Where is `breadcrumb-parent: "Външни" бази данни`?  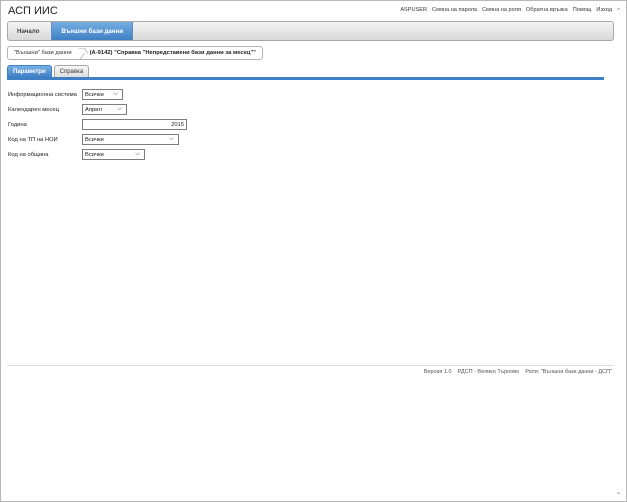 breadcrumb-parent: "Външни" бази данни is located at coordinates (43, 53).